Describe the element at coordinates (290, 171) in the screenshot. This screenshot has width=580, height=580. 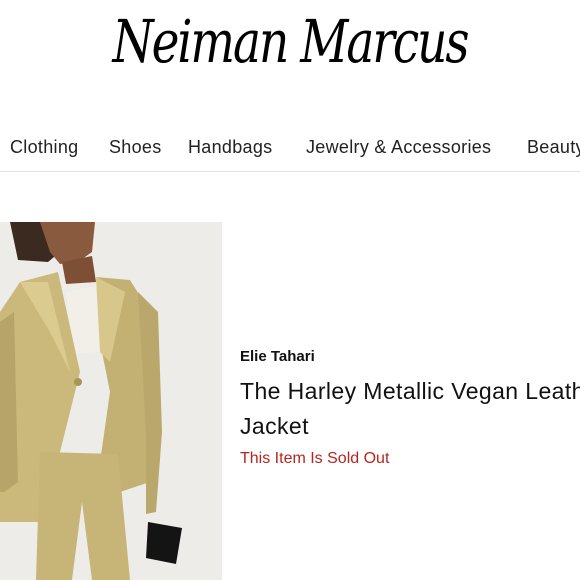
I see `nav-divider` at that location.